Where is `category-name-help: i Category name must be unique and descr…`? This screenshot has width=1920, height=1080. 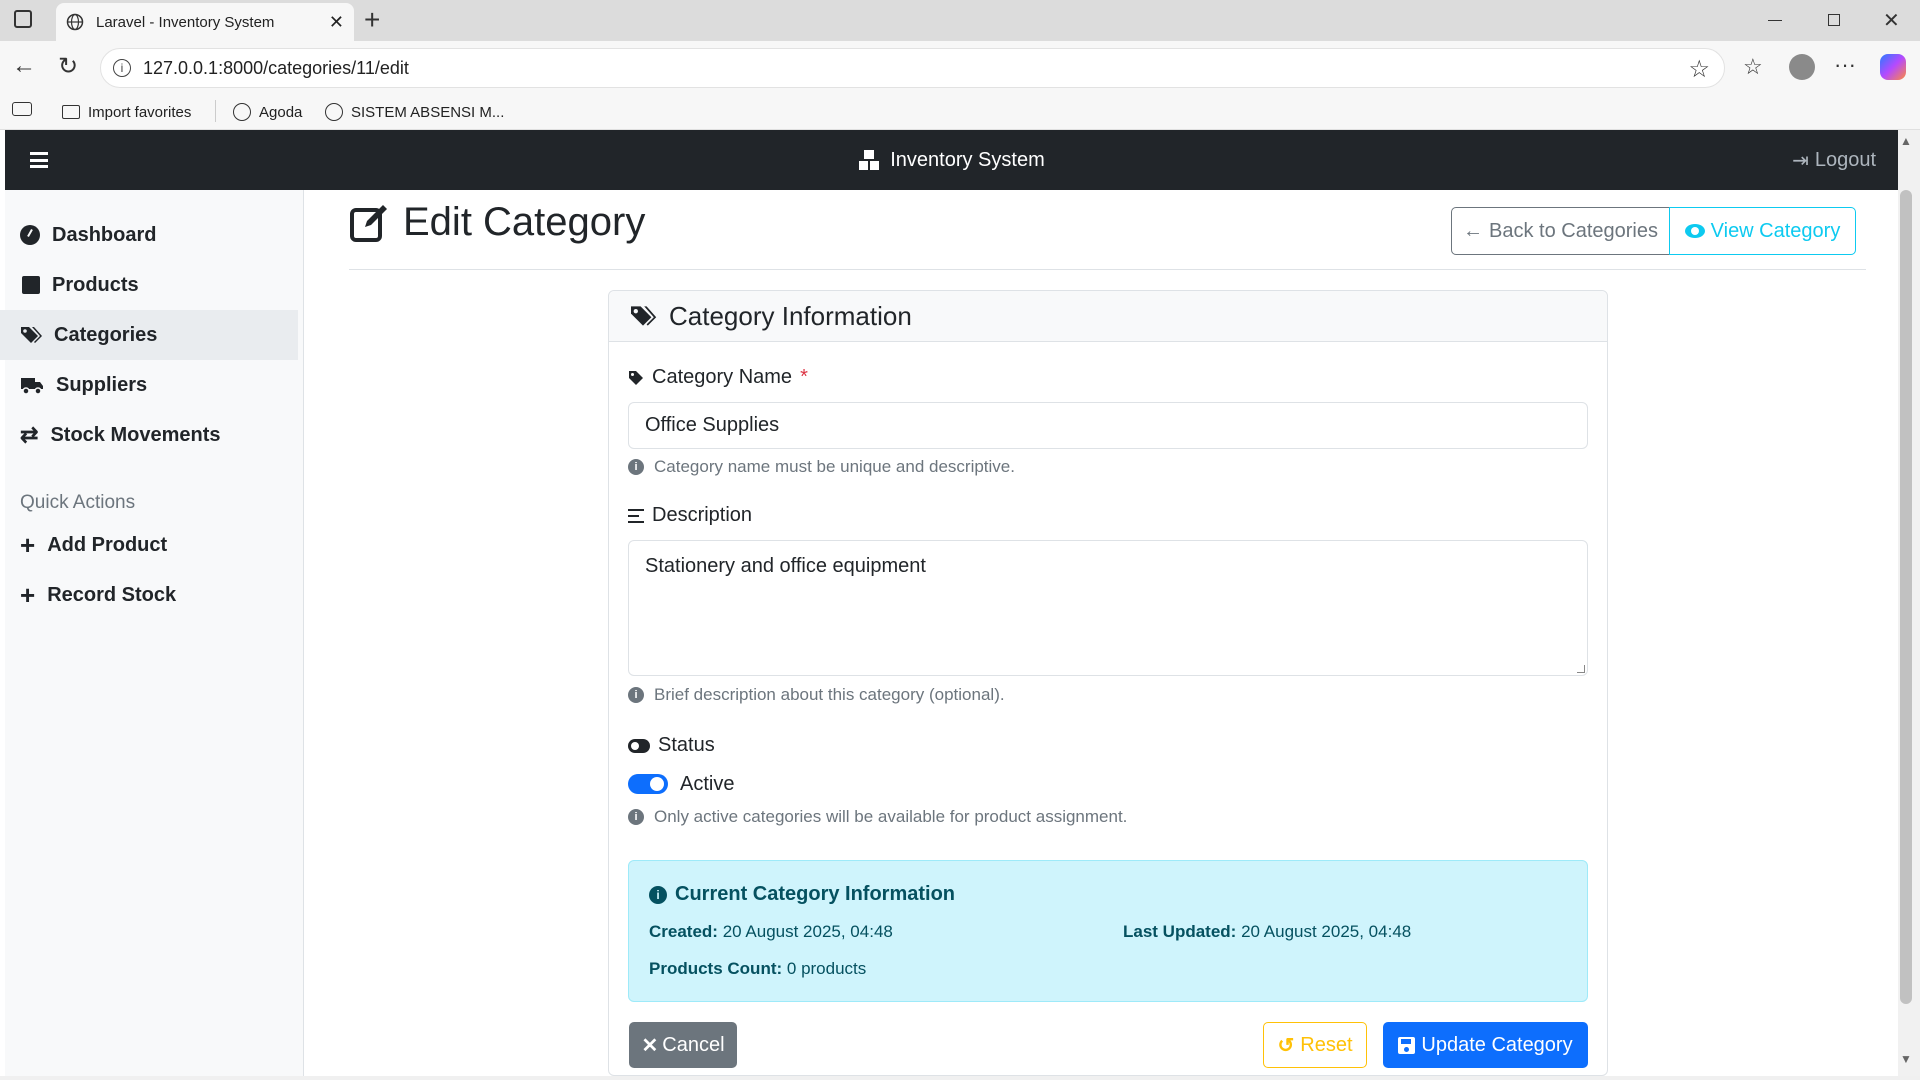 category-name-help: i Category name must be unique and descr… is located at coordinates (821, 467).